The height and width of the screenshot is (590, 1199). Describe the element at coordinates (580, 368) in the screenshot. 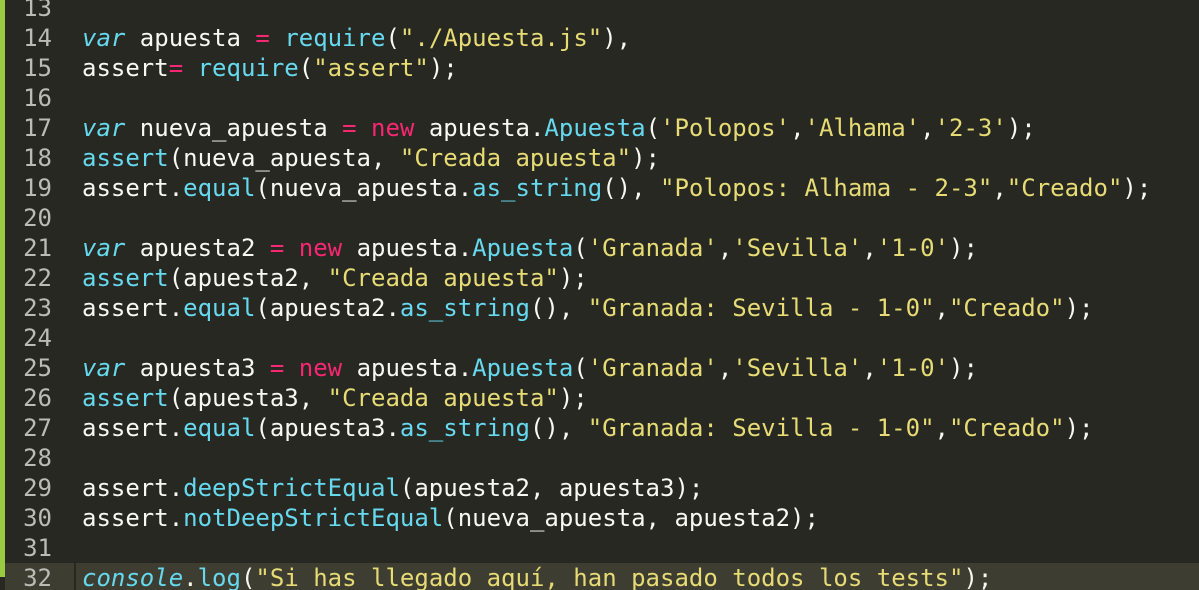

I see `code-token: (` at that location.